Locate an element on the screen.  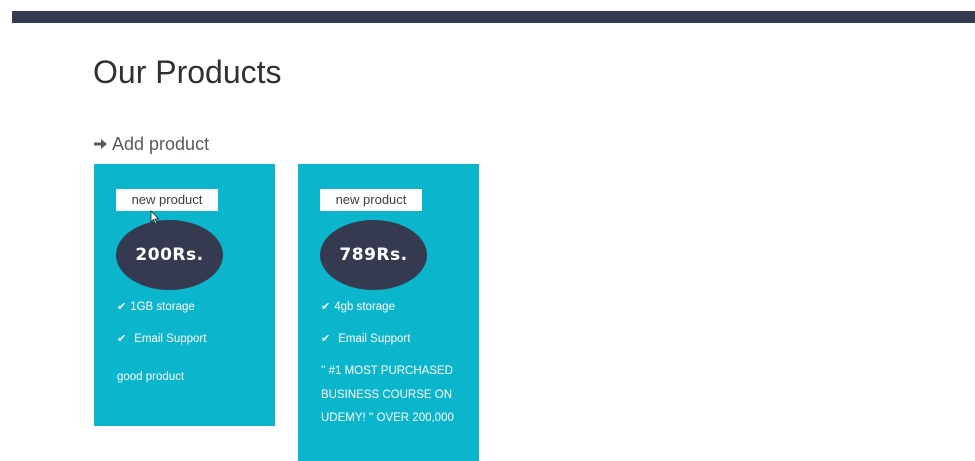
arrow-right-icon is located at coordinates (100, 144).